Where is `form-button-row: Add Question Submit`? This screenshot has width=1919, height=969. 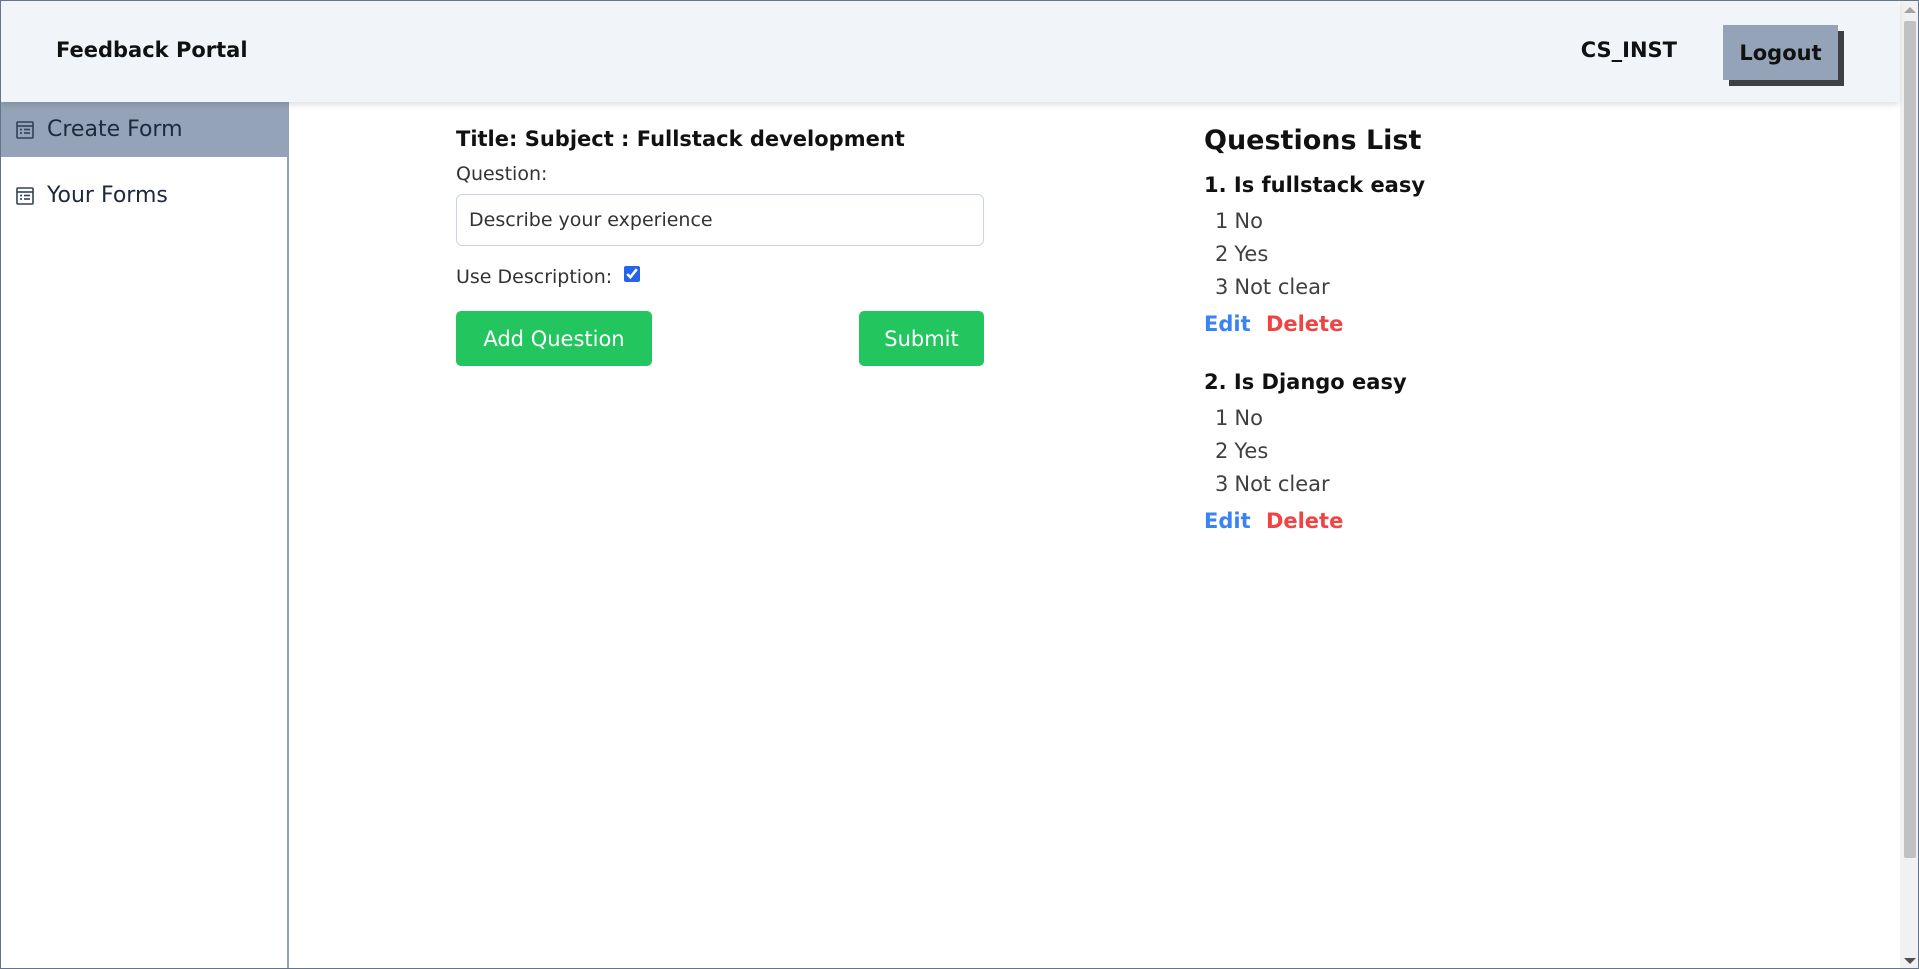
form-button-row: Add Question Submit is located at coordinates (721, 338).